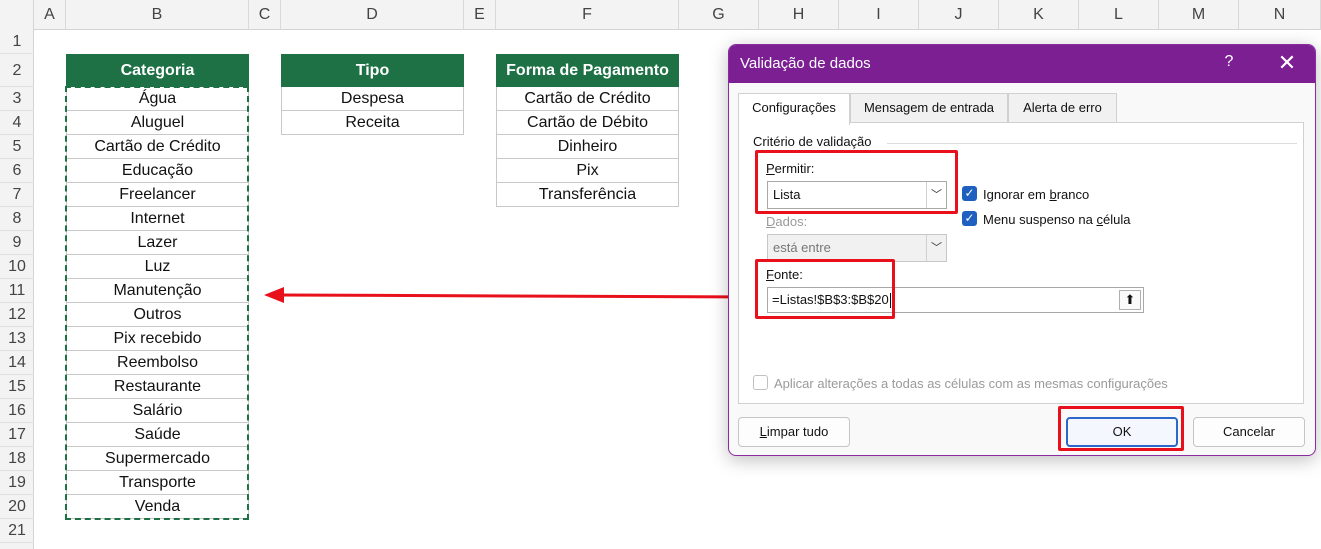 Image resolution: width=1321 pixels, height=549 pixels. What do you see at coordinates (857, 248) in the screenshot?
I see `dados-select: está entre ﹀` at bounding box center [857, 248].